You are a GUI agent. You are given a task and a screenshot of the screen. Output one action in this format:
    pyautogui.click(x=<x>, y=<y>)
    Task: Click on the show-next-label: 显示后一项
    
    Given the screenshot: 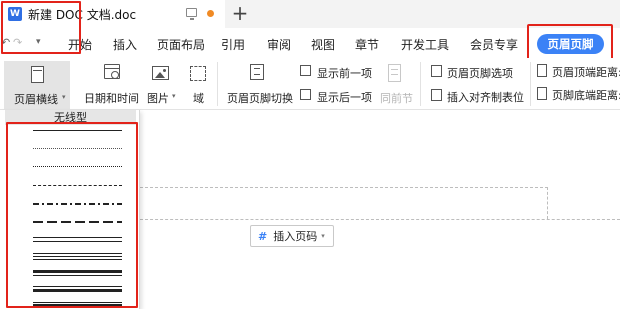 What is the action you would take?
    pyautogui.click(x=344, y=97)
    